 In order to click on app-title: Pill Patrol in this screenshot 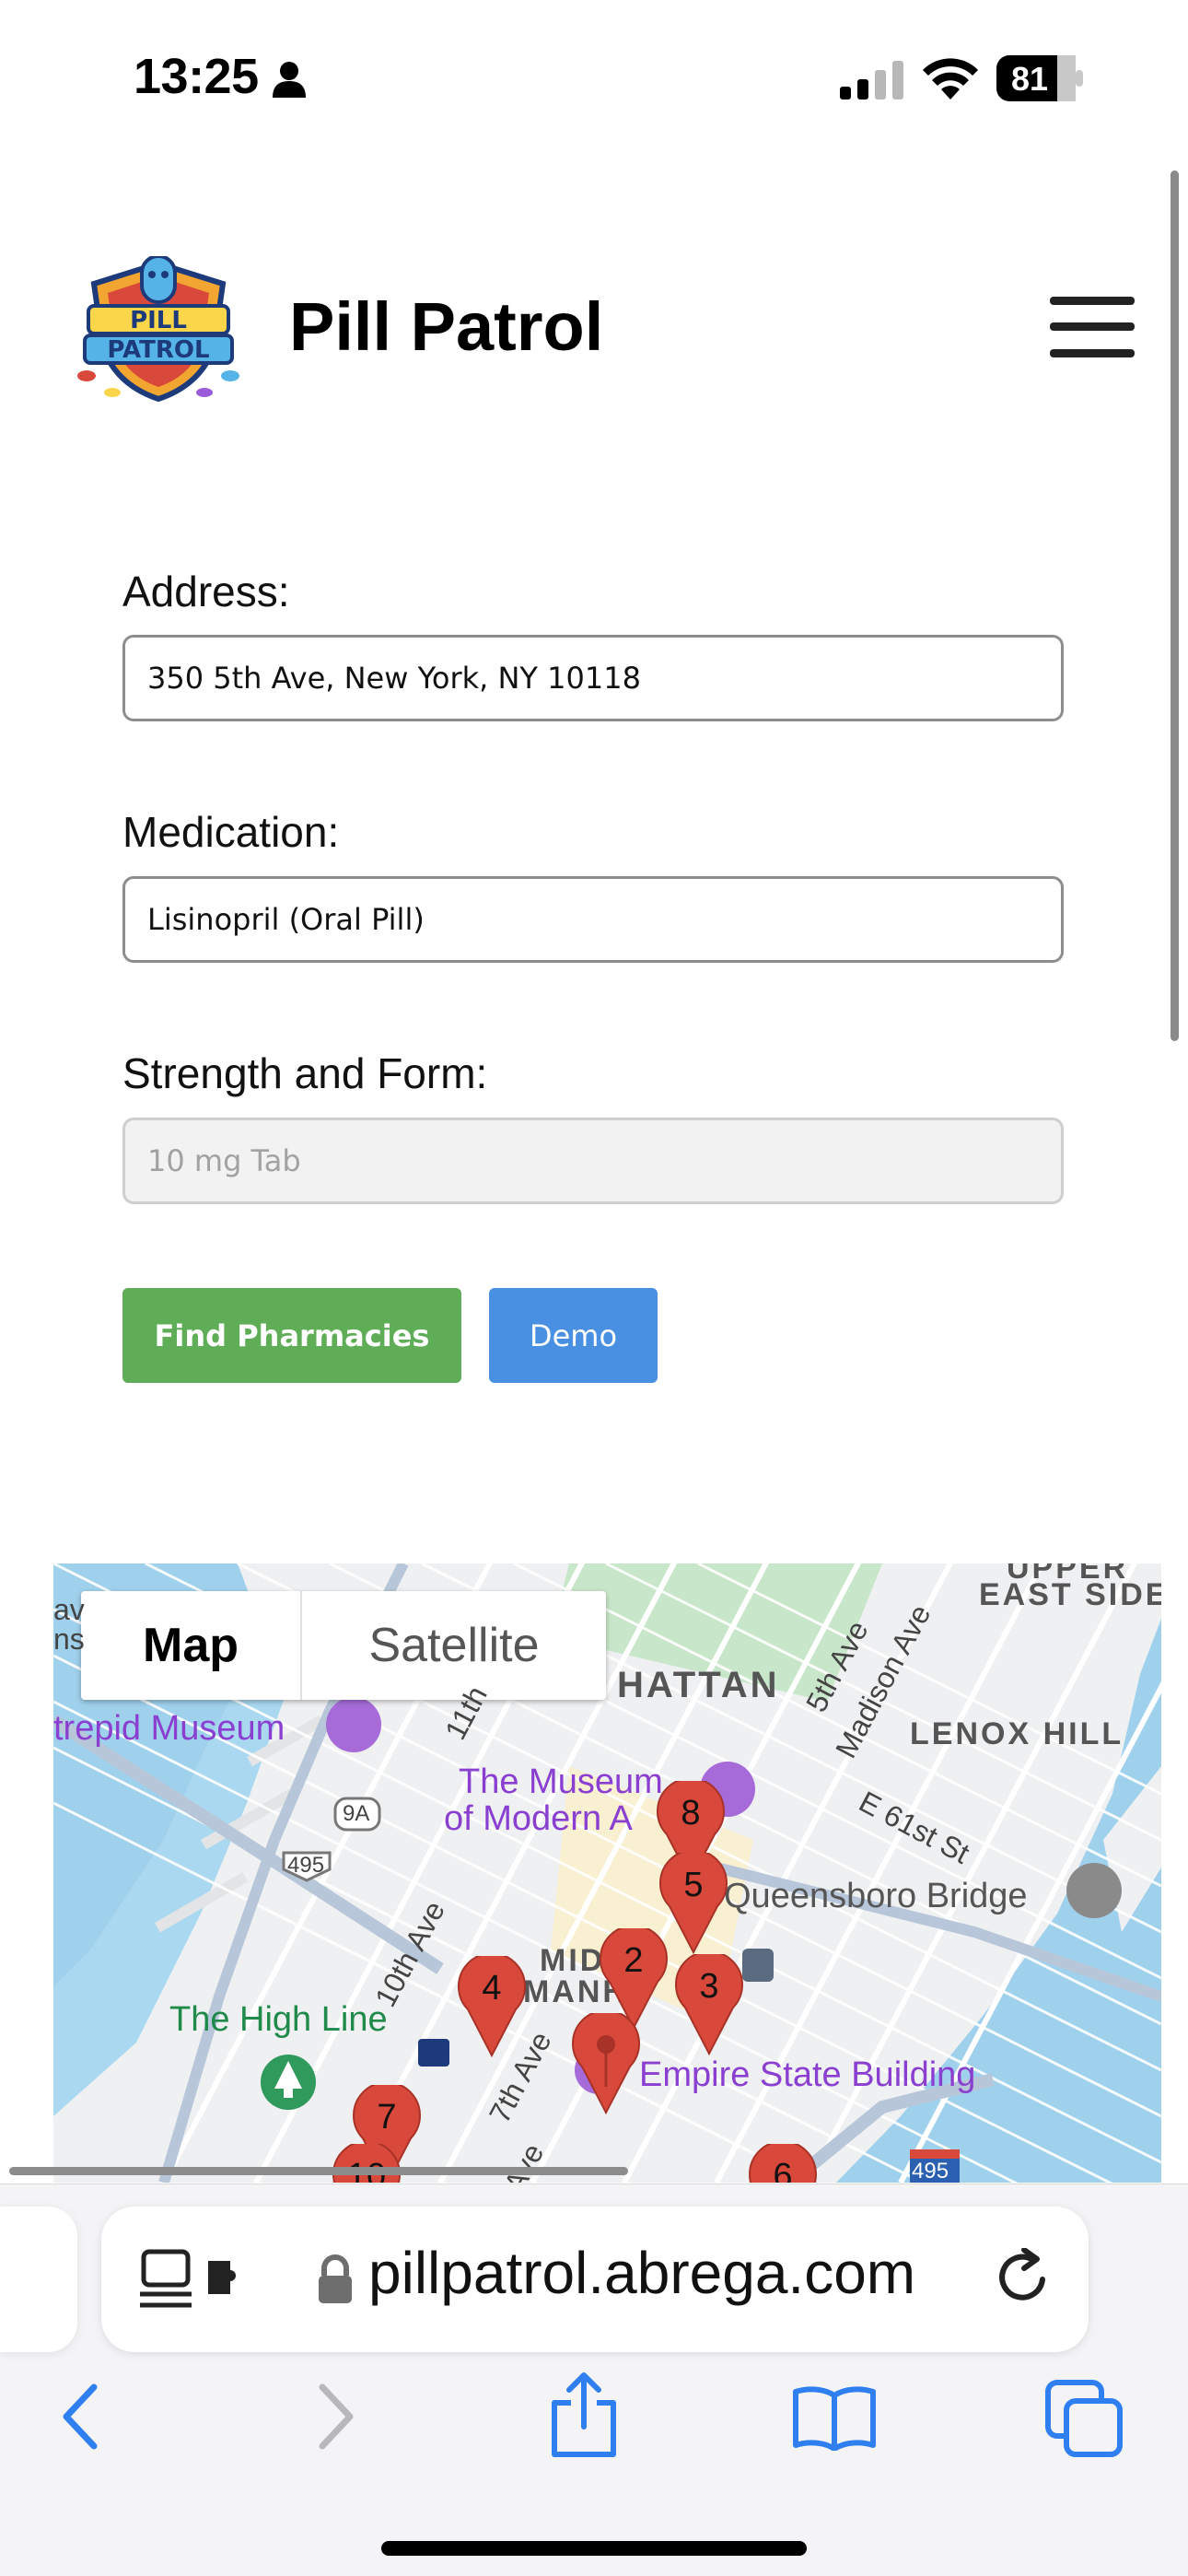, I will do `click(446, 326)`.